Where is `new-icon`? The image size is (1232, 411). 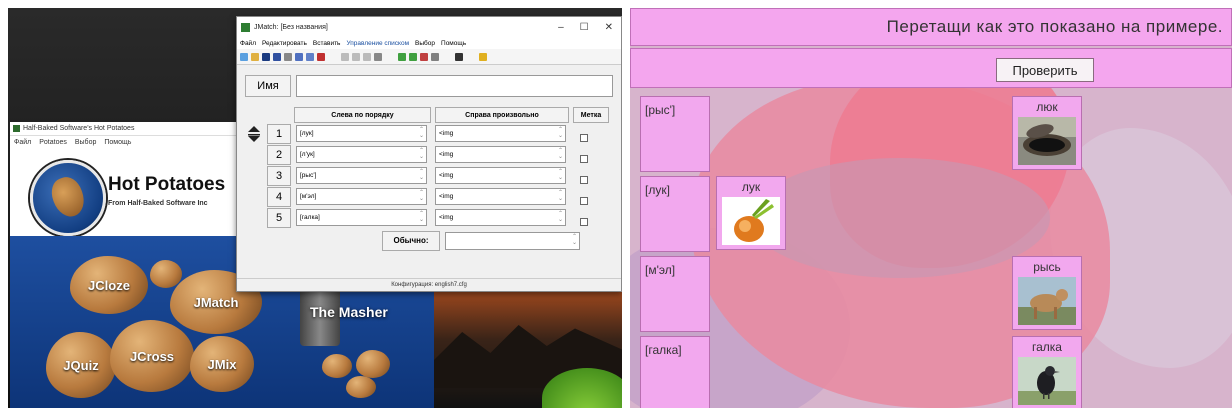
new-icon is located at coordinates (244, 56).